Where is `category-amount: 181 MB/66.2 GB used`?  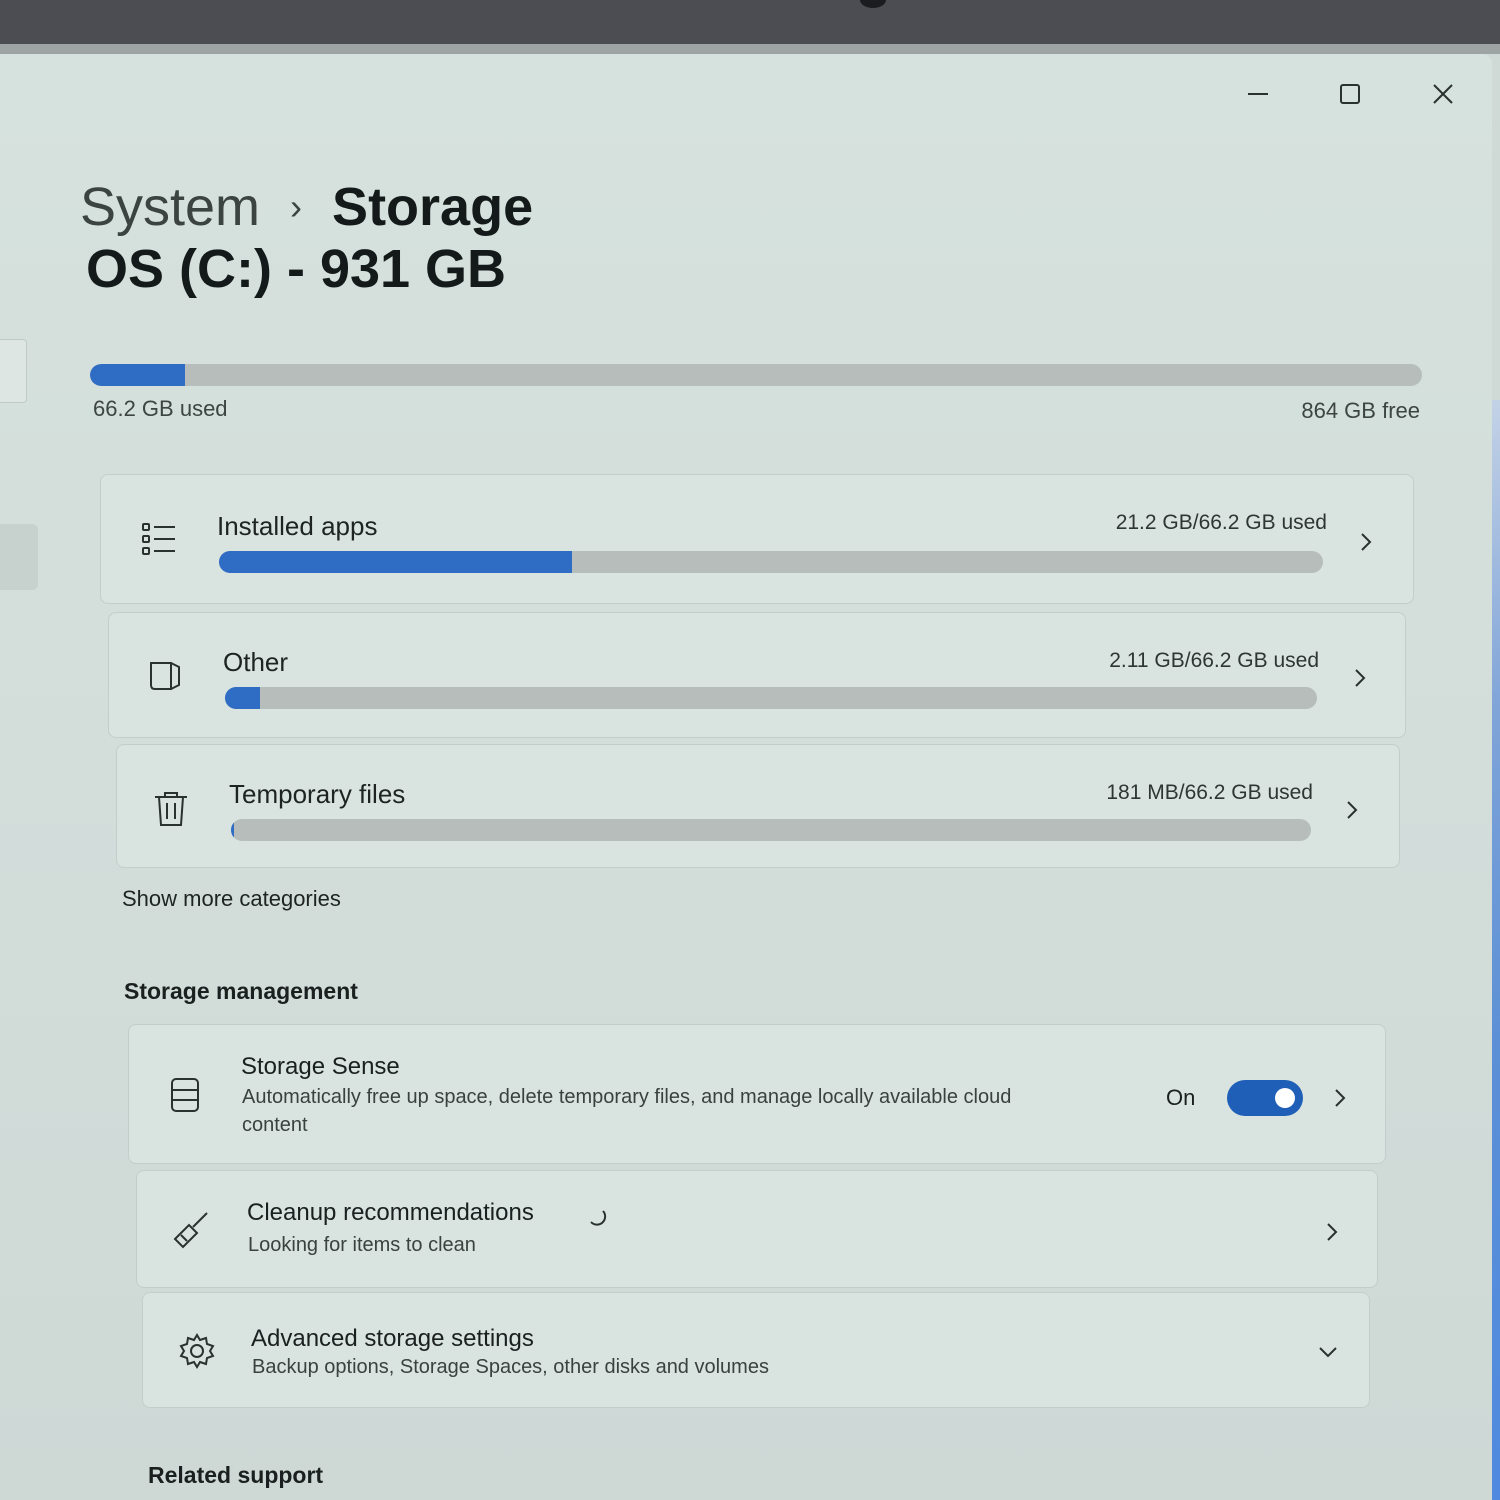
category-amount: 181 MB/66.2 GB used is located at coordinates (1209, 792).